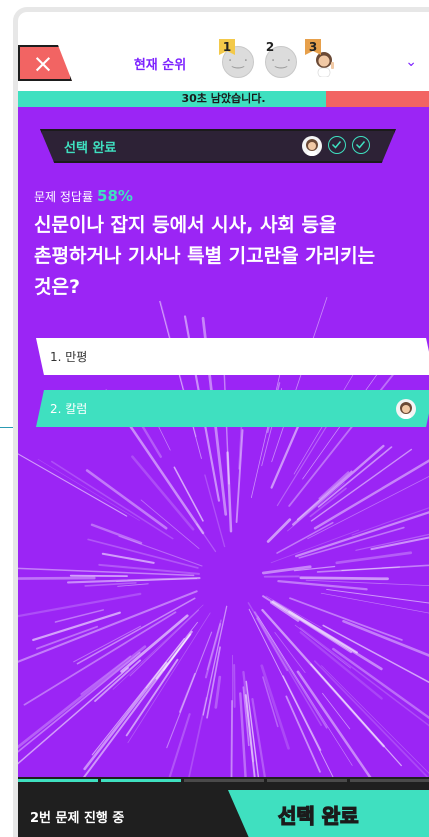 This screenshot has width=429, height=837. I want to click on submit-label: 선택 완료, so click(318, 815).